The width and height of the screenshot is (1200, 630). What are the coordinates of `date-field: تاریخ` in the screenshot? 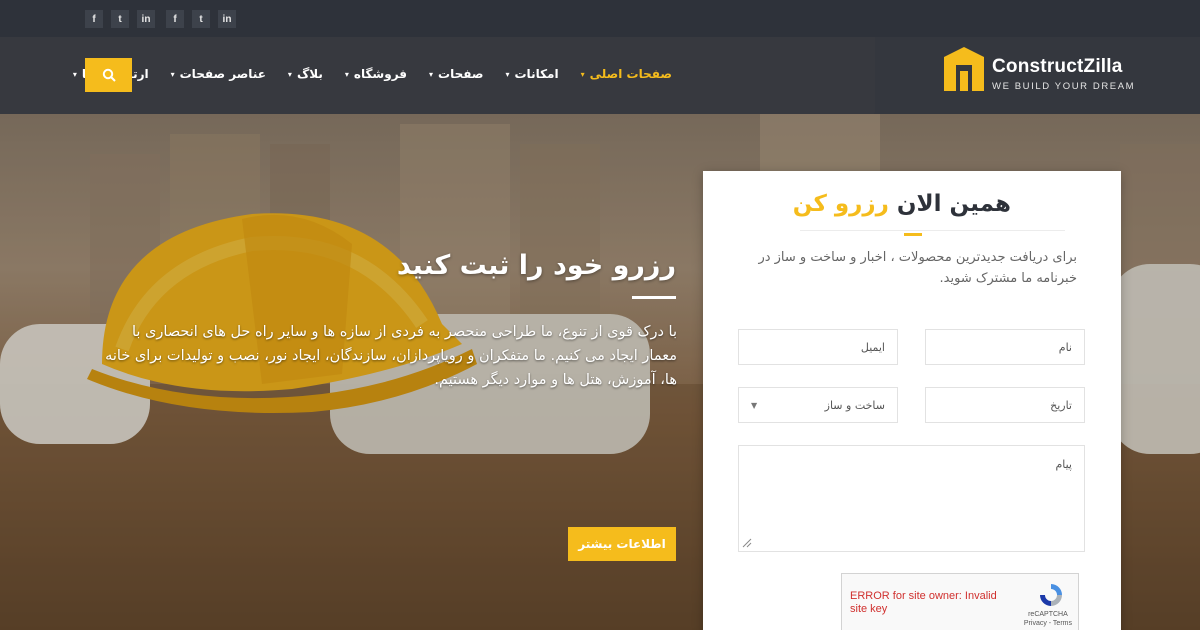 It's located at (1005, 405).